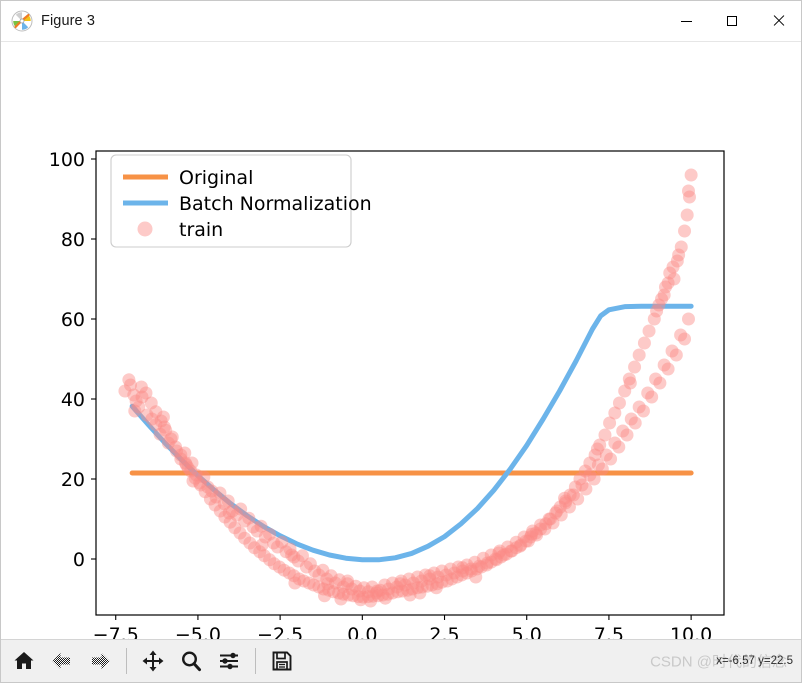 This screenshot has height=683, width=802. I want to click on save-button, so click(282, 661).